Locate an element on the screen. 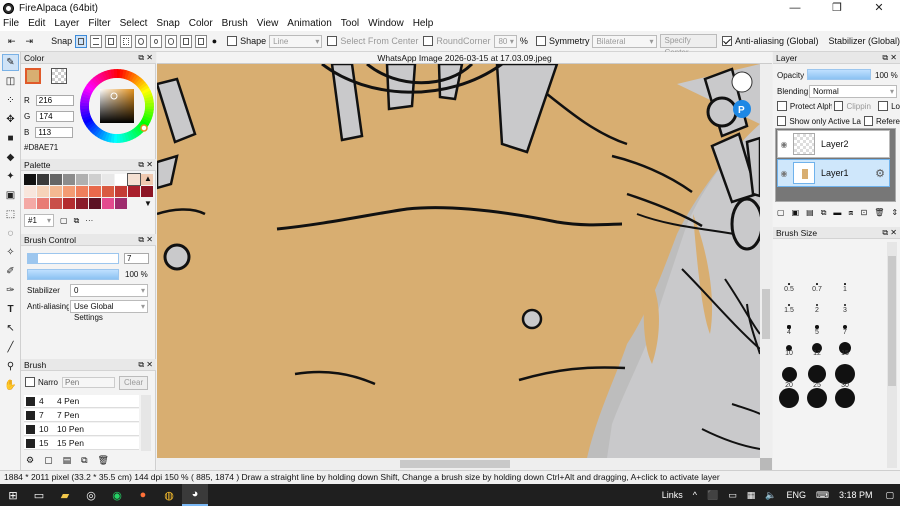 This screenshot has width=900, height=506. menu-animation: Animation is located at coordinates (309, 23).